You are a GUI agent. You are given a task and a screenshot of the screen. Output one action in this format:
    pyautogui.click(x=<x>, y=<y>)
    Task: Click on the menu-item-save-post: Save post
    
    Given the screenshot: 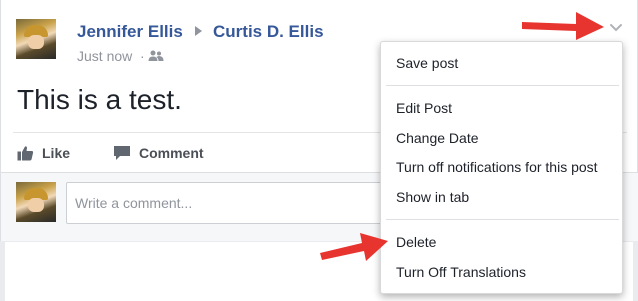 What is the action you would take?
    pyautogui.click(x=501, y=63)
    